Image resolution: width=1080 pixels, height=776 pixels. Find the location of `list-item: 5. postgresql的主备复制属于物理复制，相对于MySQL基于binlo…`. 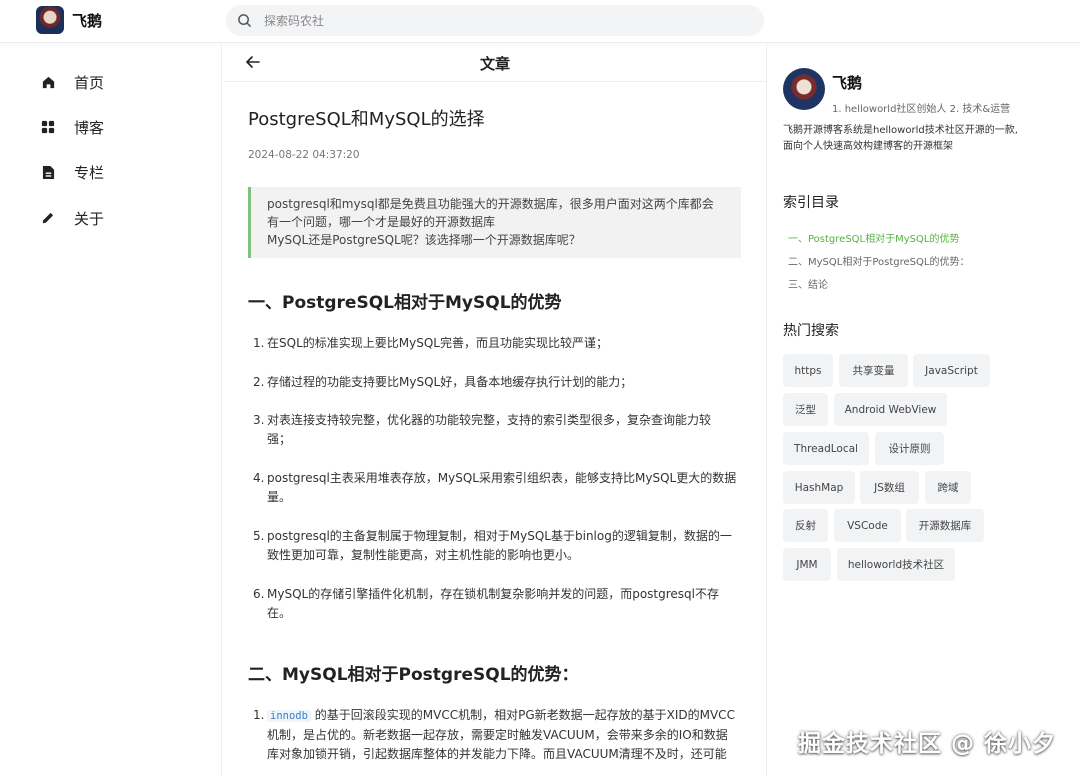

list-item: 5. postgresql的主备复制属于物理复制，相对于MySQL基于binlo… is located at coordinates (495, 546).